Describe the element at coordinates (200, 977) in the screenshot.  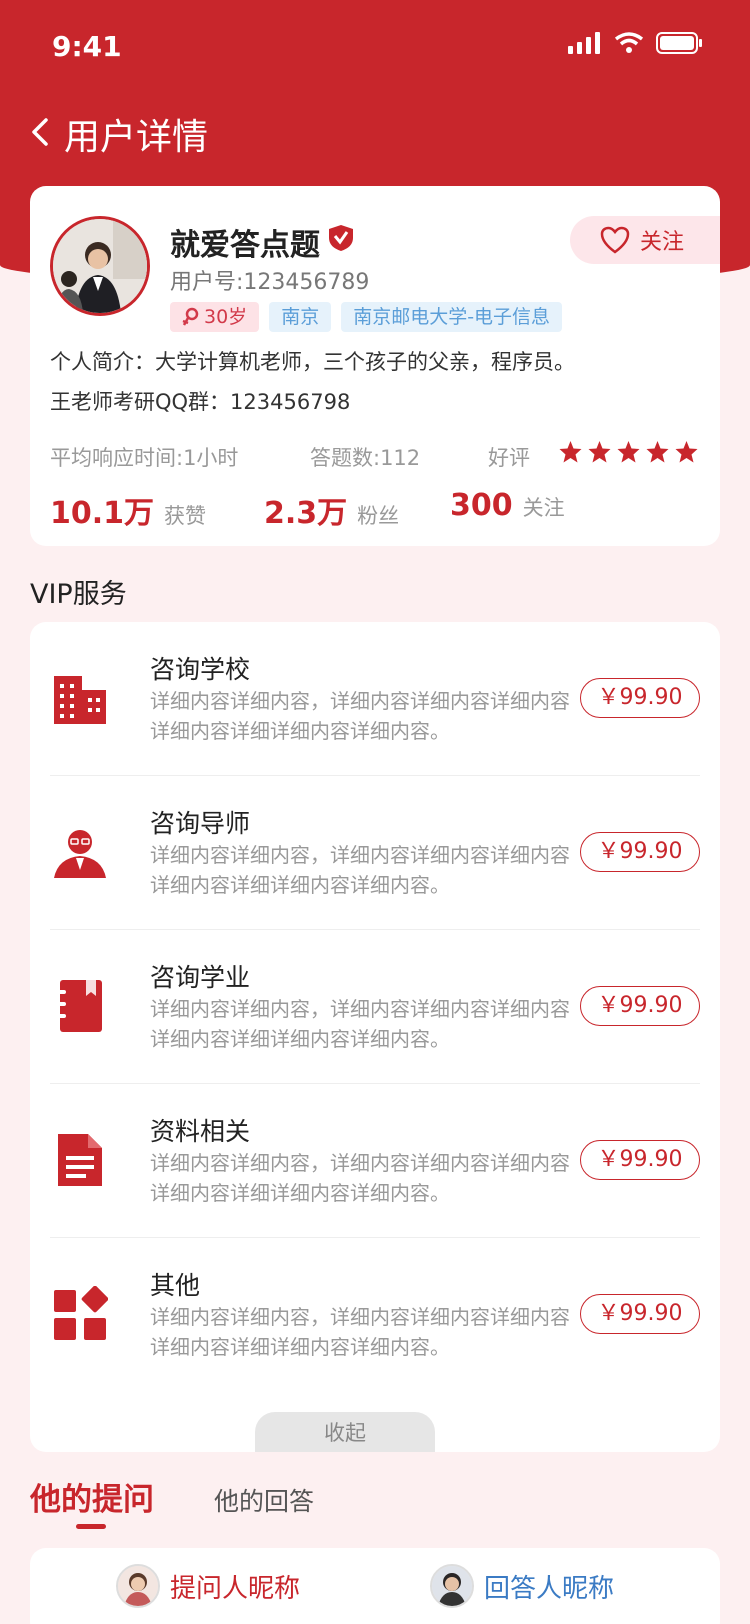
I see `service-name: 咨询学业` at that location.